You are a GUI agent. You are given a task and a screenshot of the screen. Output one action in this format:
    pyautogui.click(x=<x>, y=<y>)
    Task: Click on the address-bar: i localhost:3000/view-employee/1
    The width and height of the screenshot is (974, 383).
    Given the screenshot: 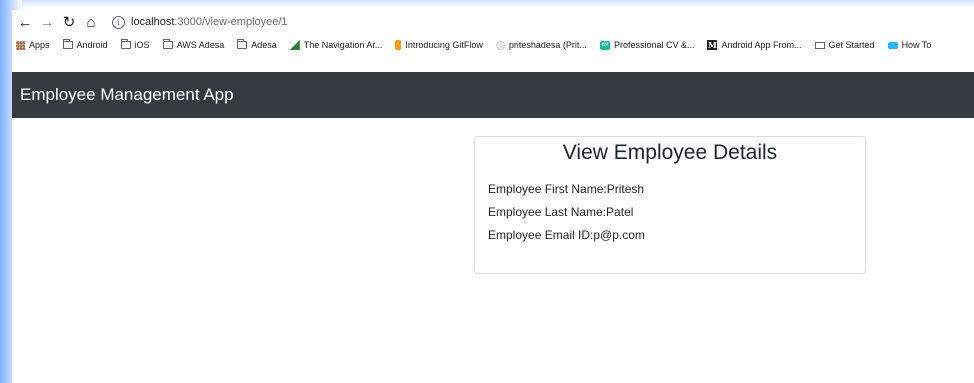 What is the action you would take?
    pyautogui.click(x=200, y=22)
    